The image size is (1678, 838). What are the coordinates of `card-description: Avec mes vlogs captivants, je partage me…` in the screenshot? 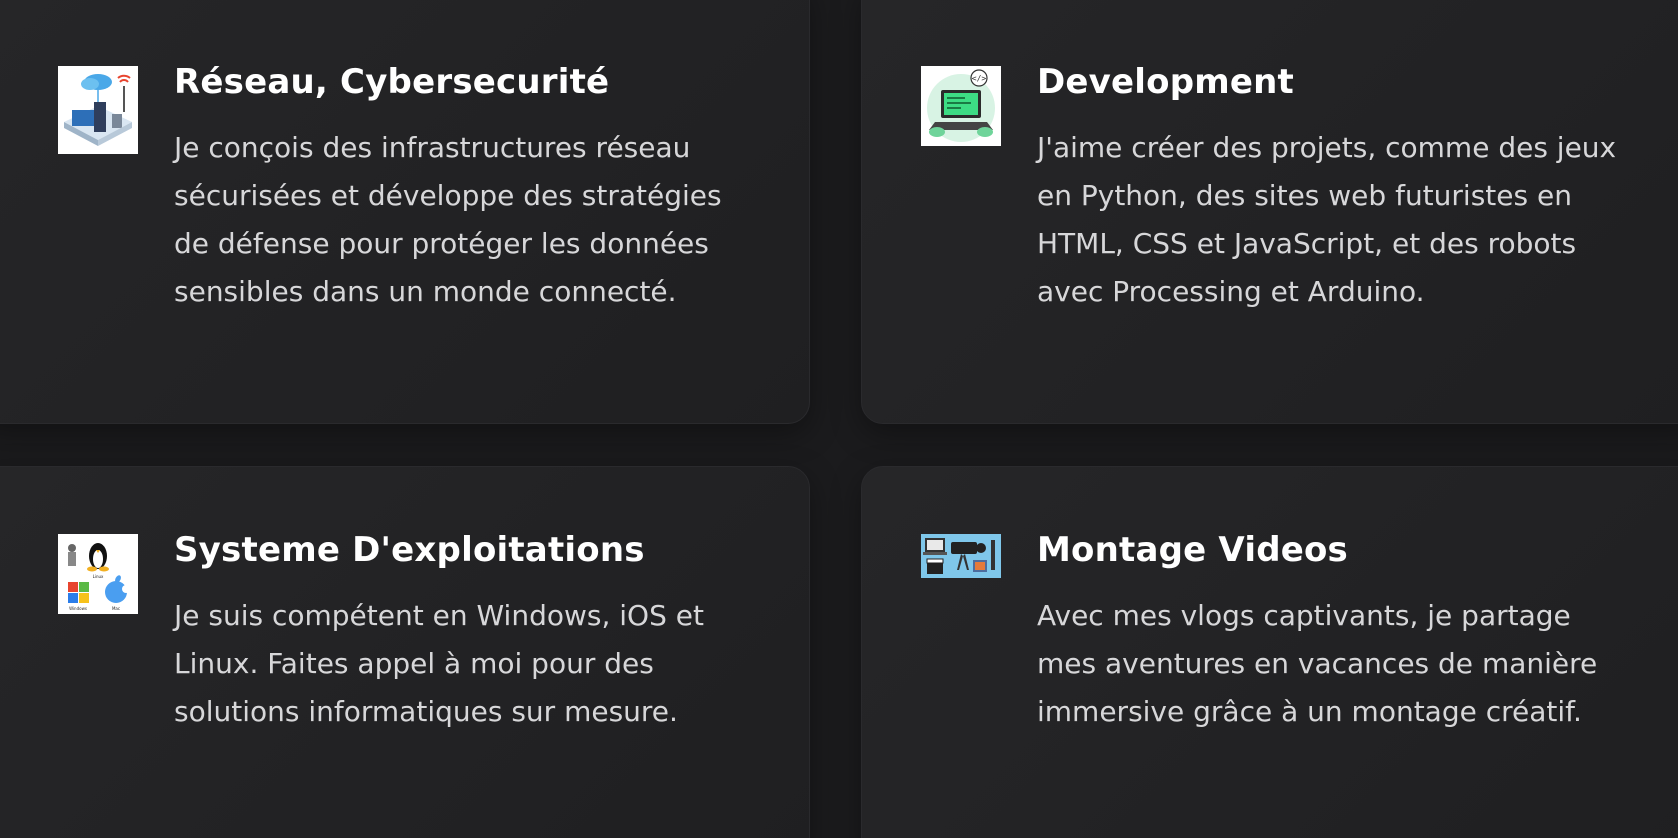 It's located at (1317, 663).